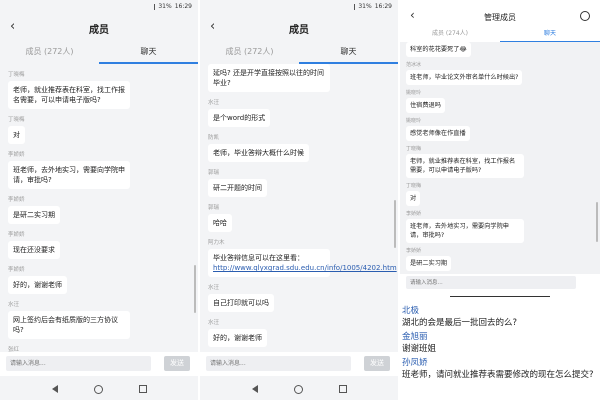 The width and height of the screenshot is (600, 400). Describe the element at coordinates (585, 16) in the screenshot. I see `settings-icon` at that location.